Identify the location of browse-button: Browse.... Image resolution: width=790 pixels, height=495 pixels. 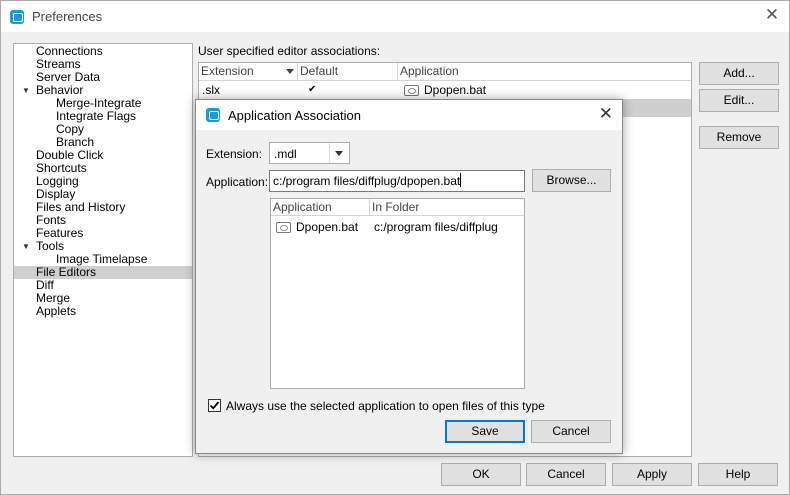
(571, 180).